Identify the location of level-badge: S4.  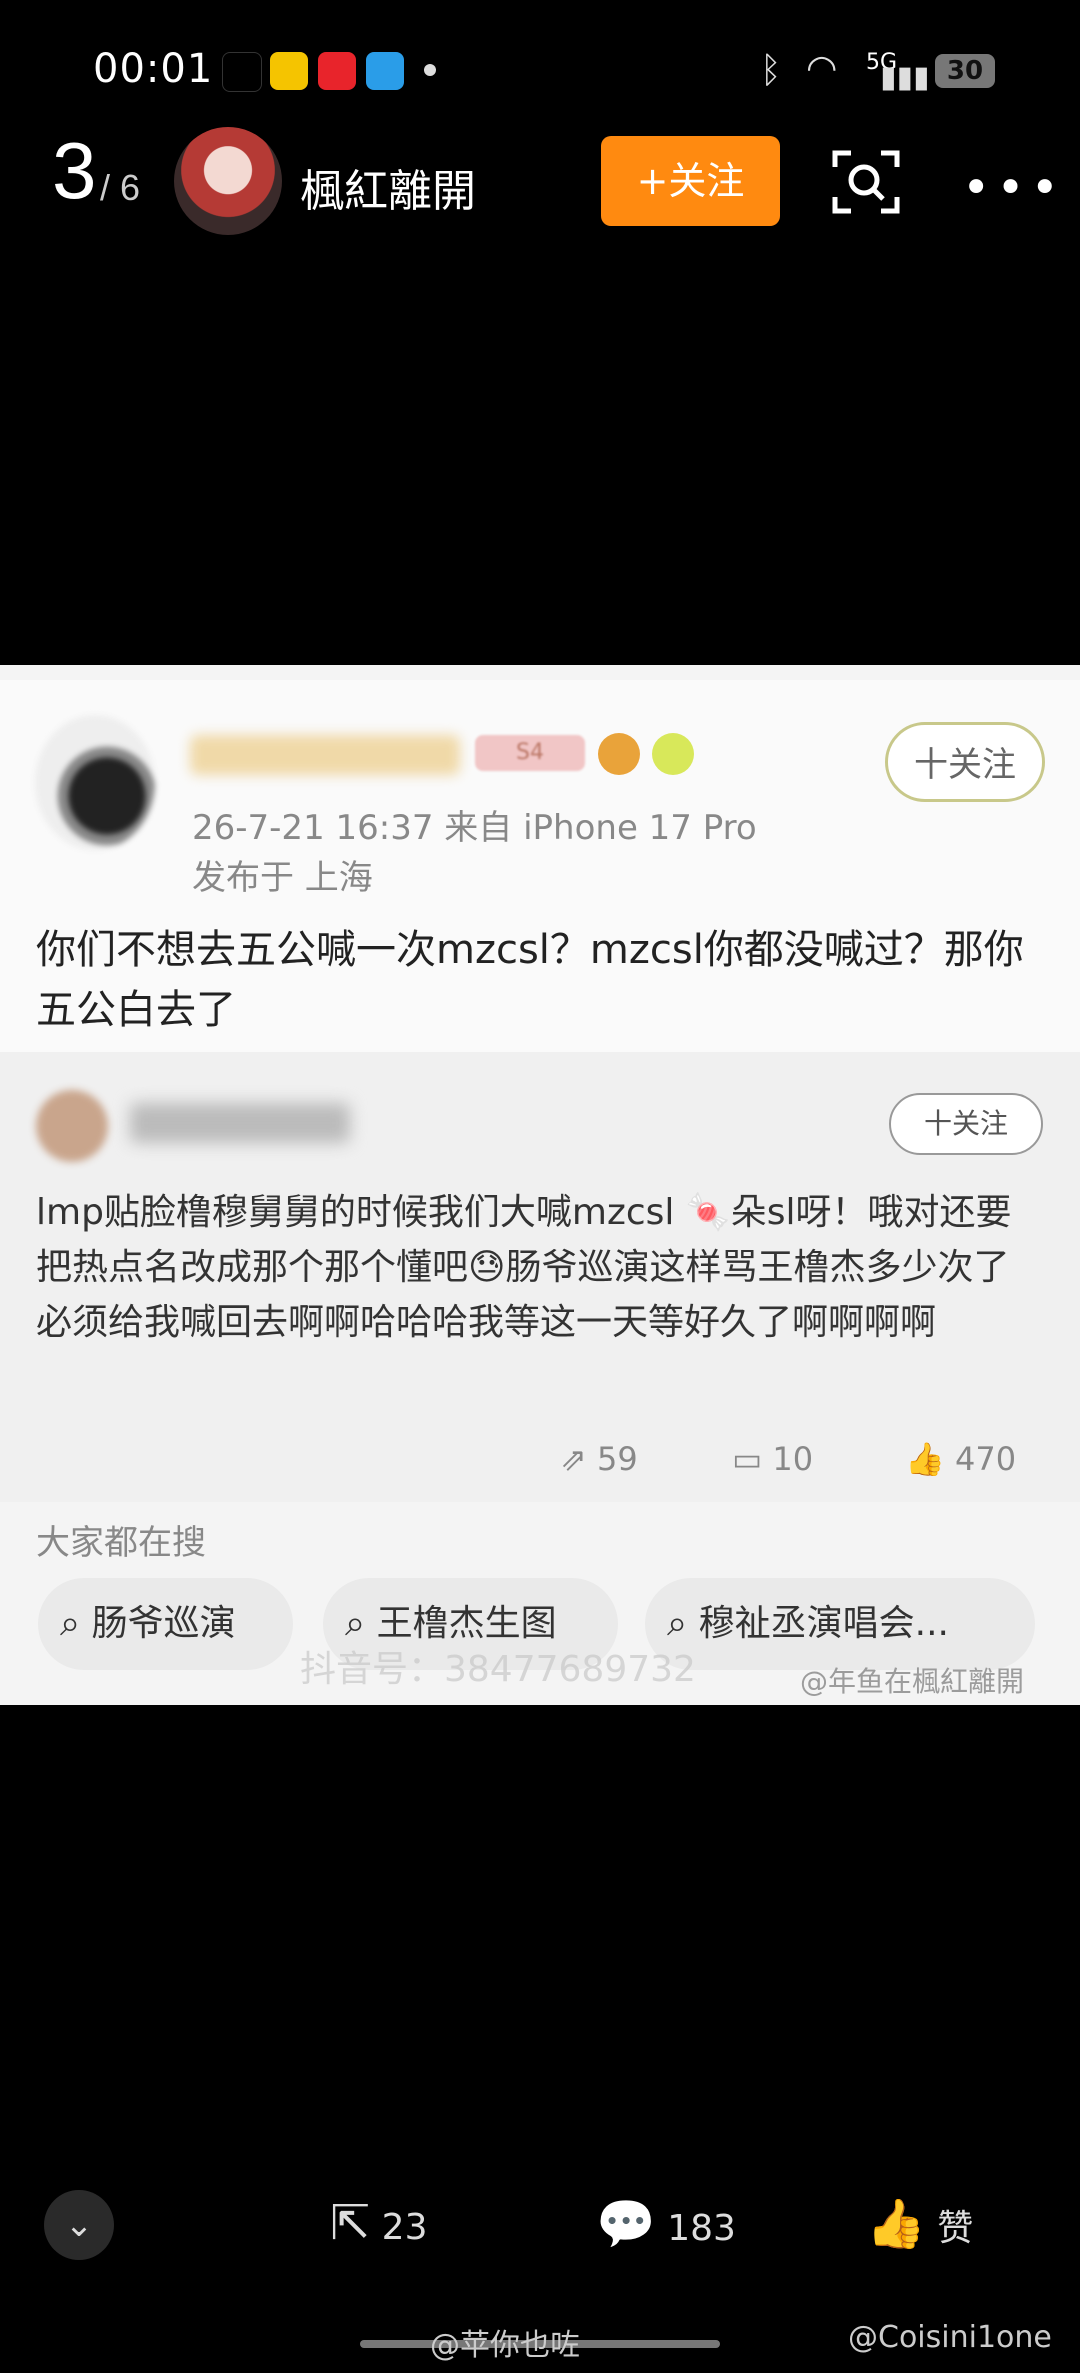
(530, 753).